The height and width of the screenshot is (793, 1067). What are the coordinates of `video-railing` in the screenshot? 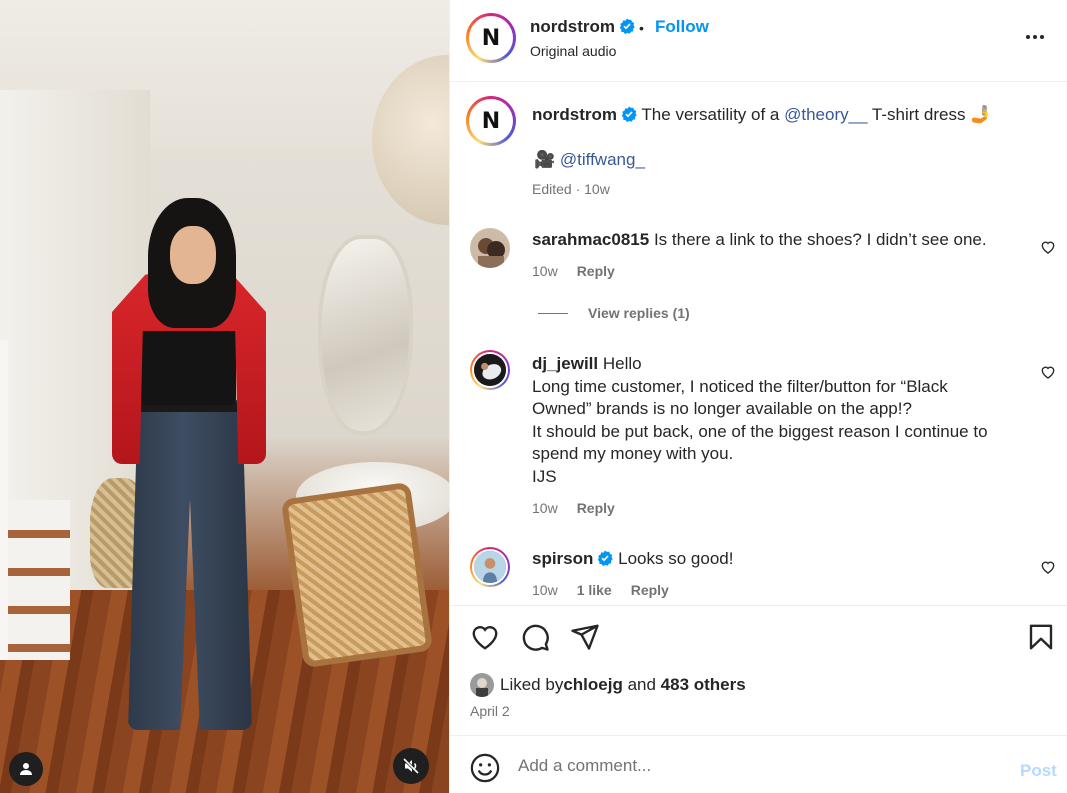 It's located at (4, 500).